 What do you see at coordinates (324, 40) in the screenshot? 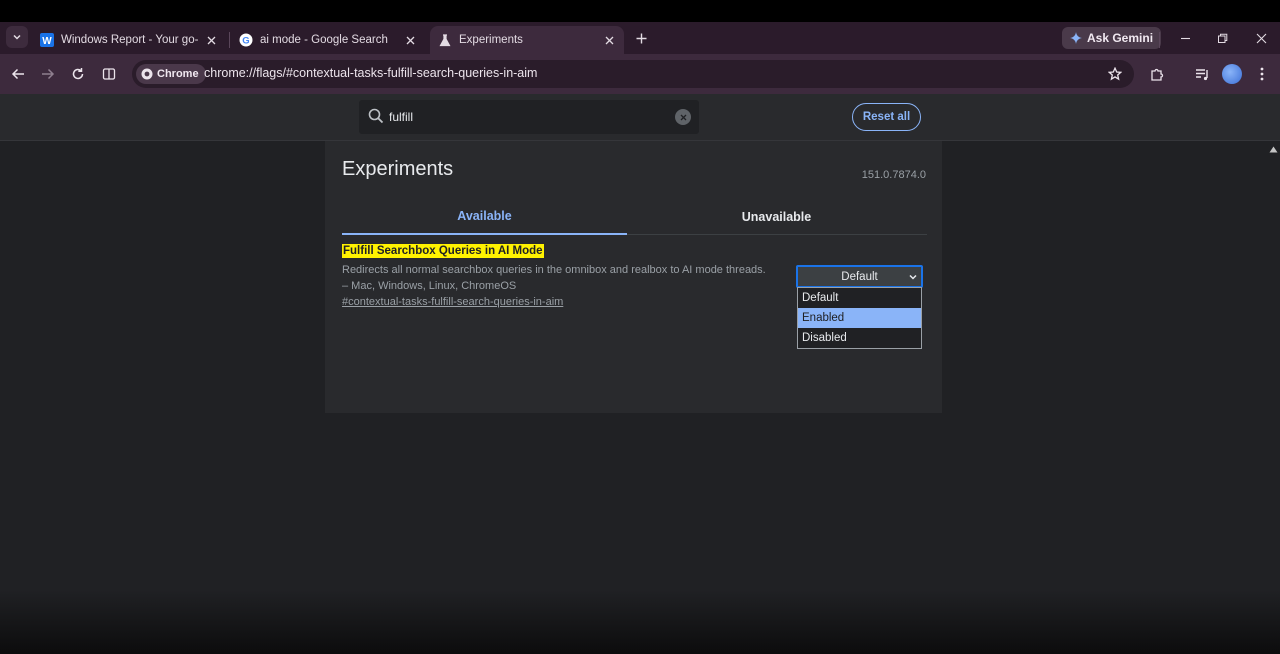
I see `tab-title: ai mode - Google Search` at bounding box center [324, 40].